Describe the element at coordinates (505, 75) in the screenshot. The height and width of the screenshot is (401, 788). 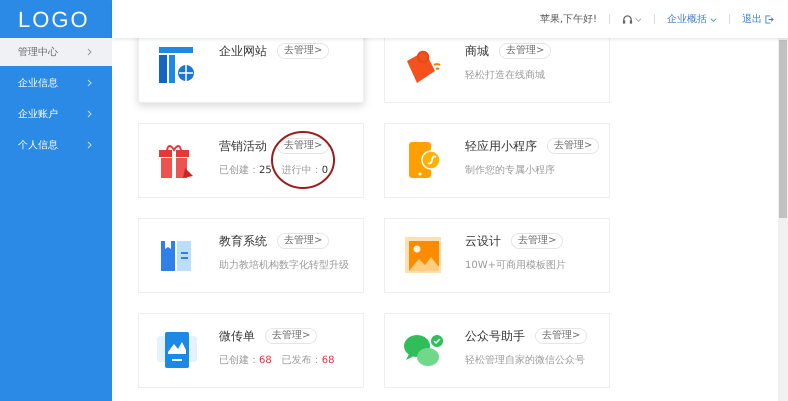
I see `card-description: 轻松打造在线商城` at that location.